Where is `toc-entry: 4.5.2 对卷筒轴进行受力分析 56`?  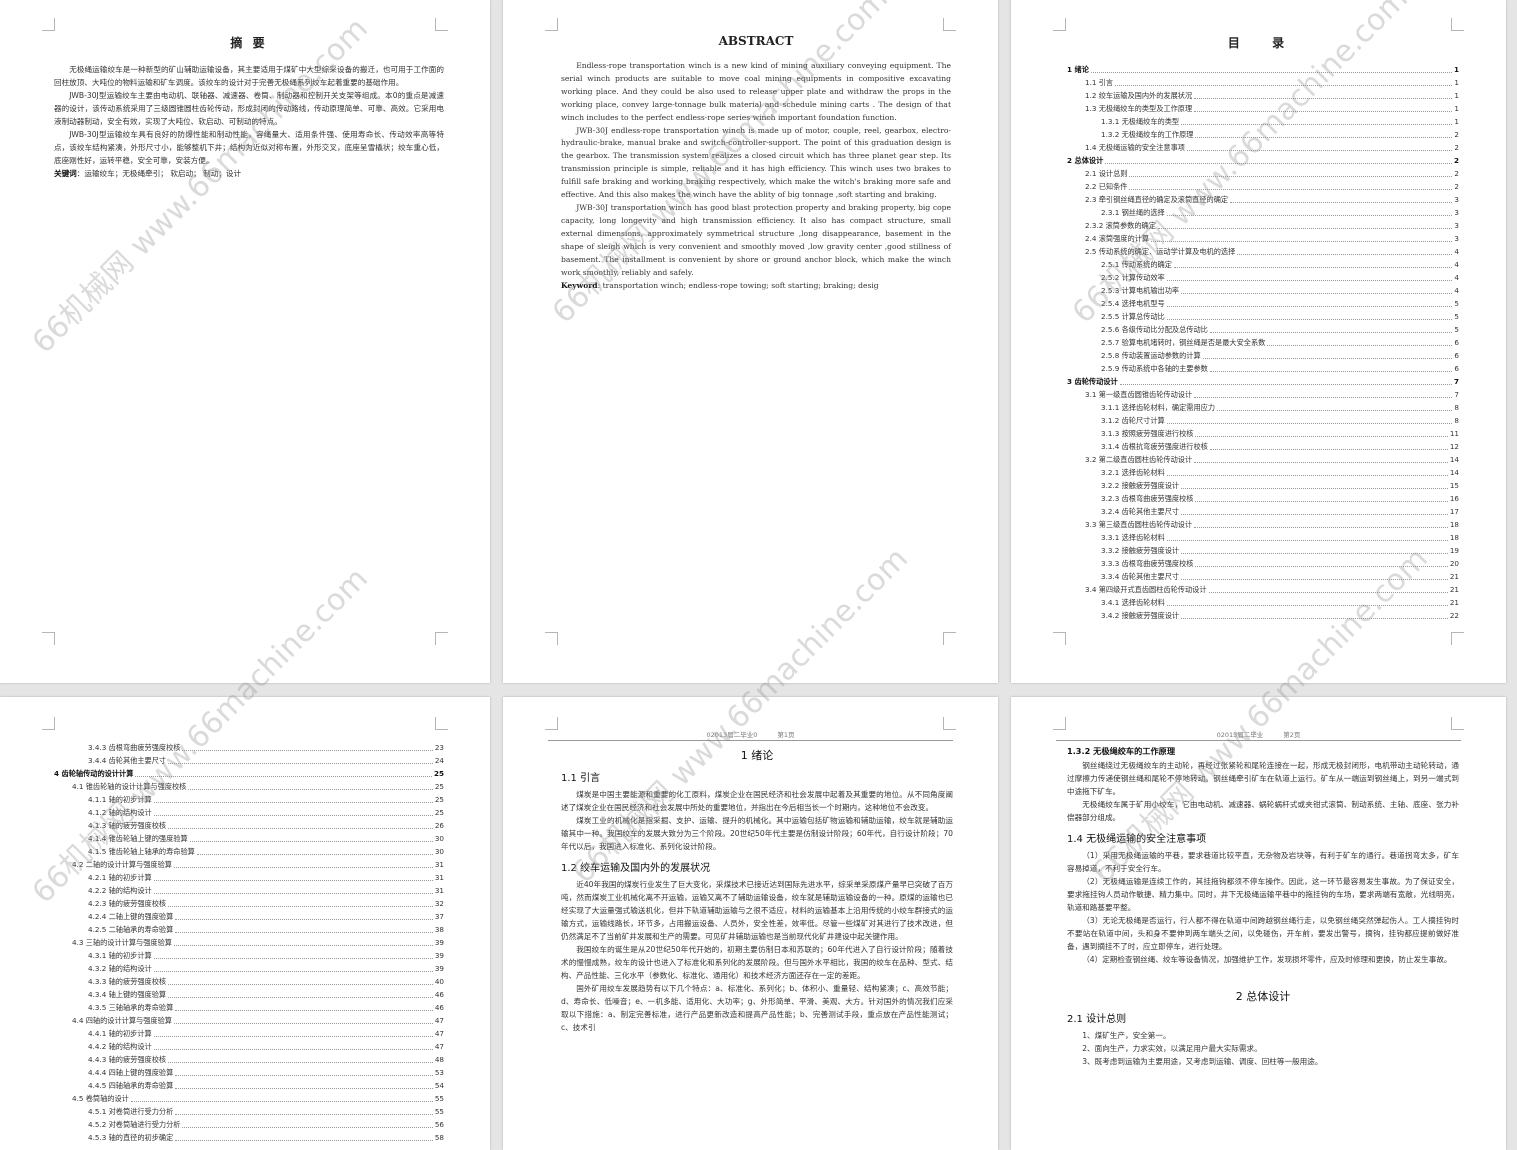 toc-entry: 4.5.2 对卷筒轴进行受力分析 56 is located at coordinates (249, 1124).